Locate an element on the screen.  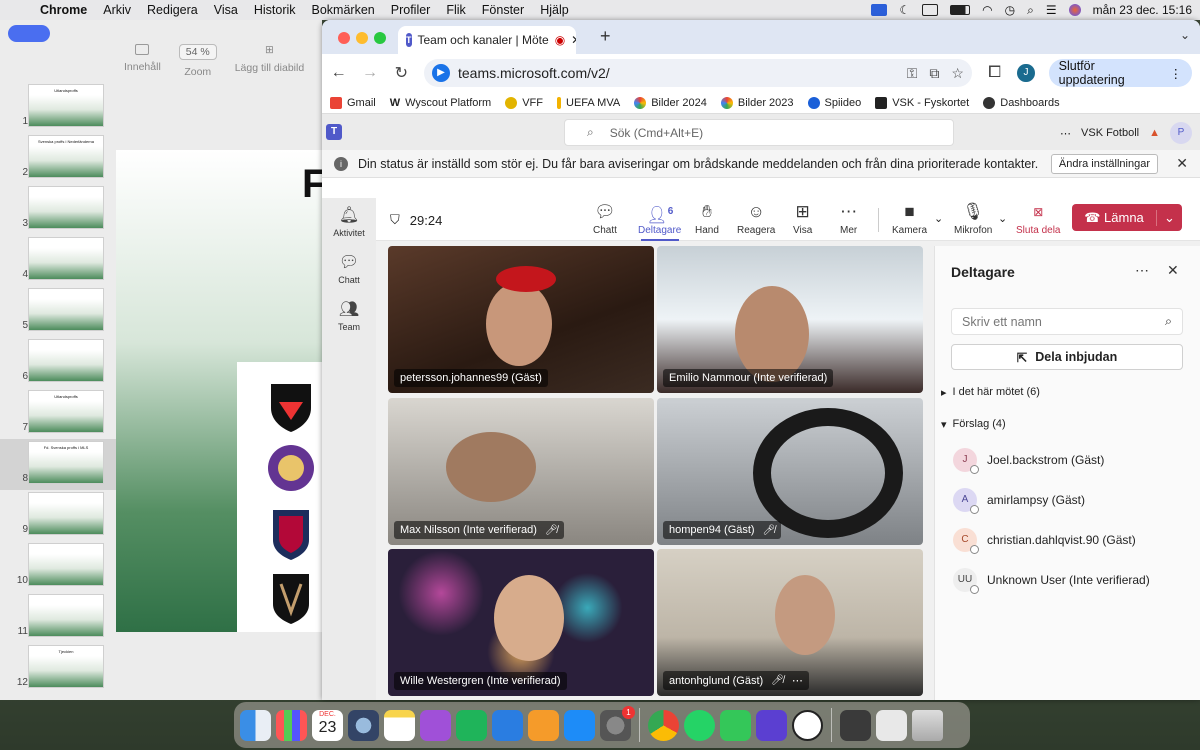
site-info-icon: ▶ is located at coordinates (440, 73).